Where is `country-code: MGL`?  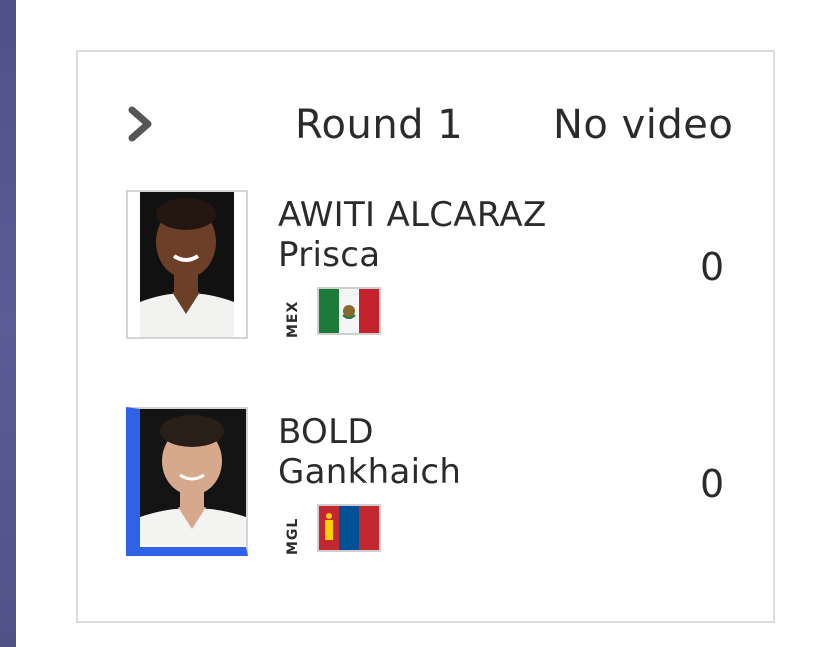
country-code: MGL is located at coordinates (293, 536).